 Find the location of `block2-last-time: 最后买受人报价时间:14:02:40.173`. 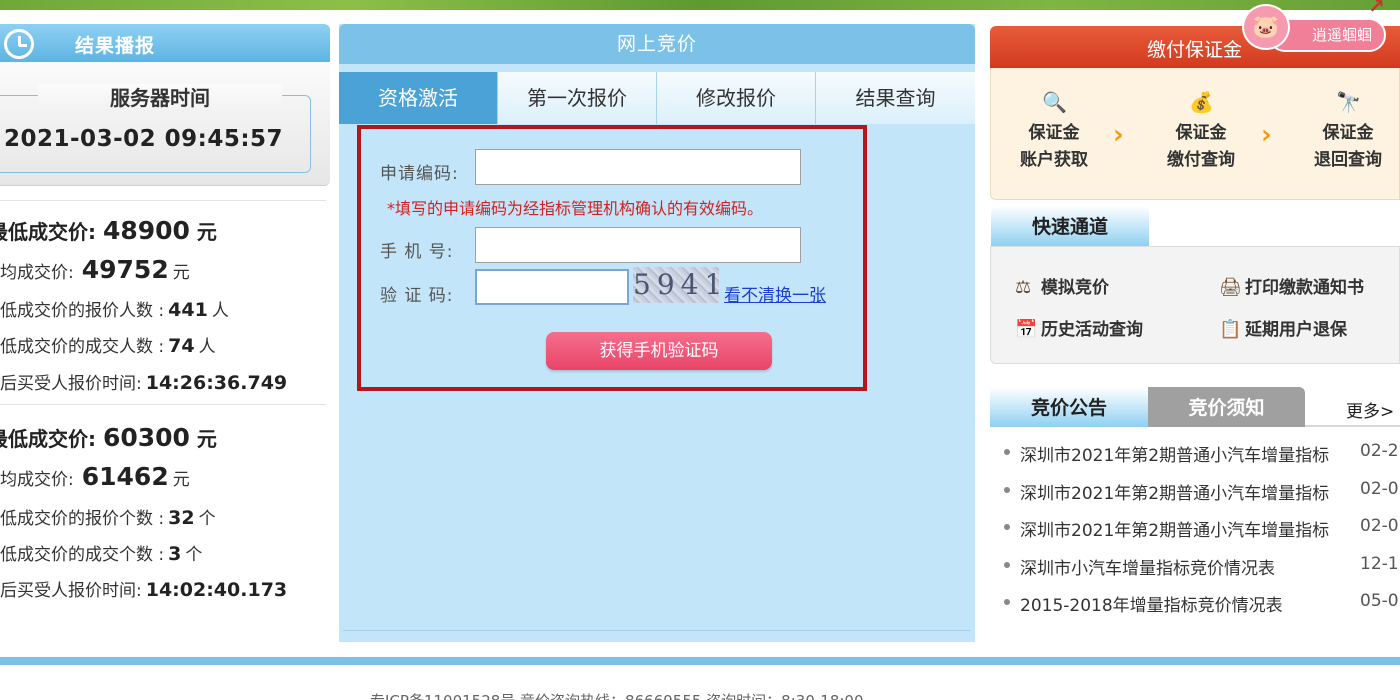

block2-last-time: 最后买受人报价时间:14:02:40.173 is located at coordinates (144, 590).